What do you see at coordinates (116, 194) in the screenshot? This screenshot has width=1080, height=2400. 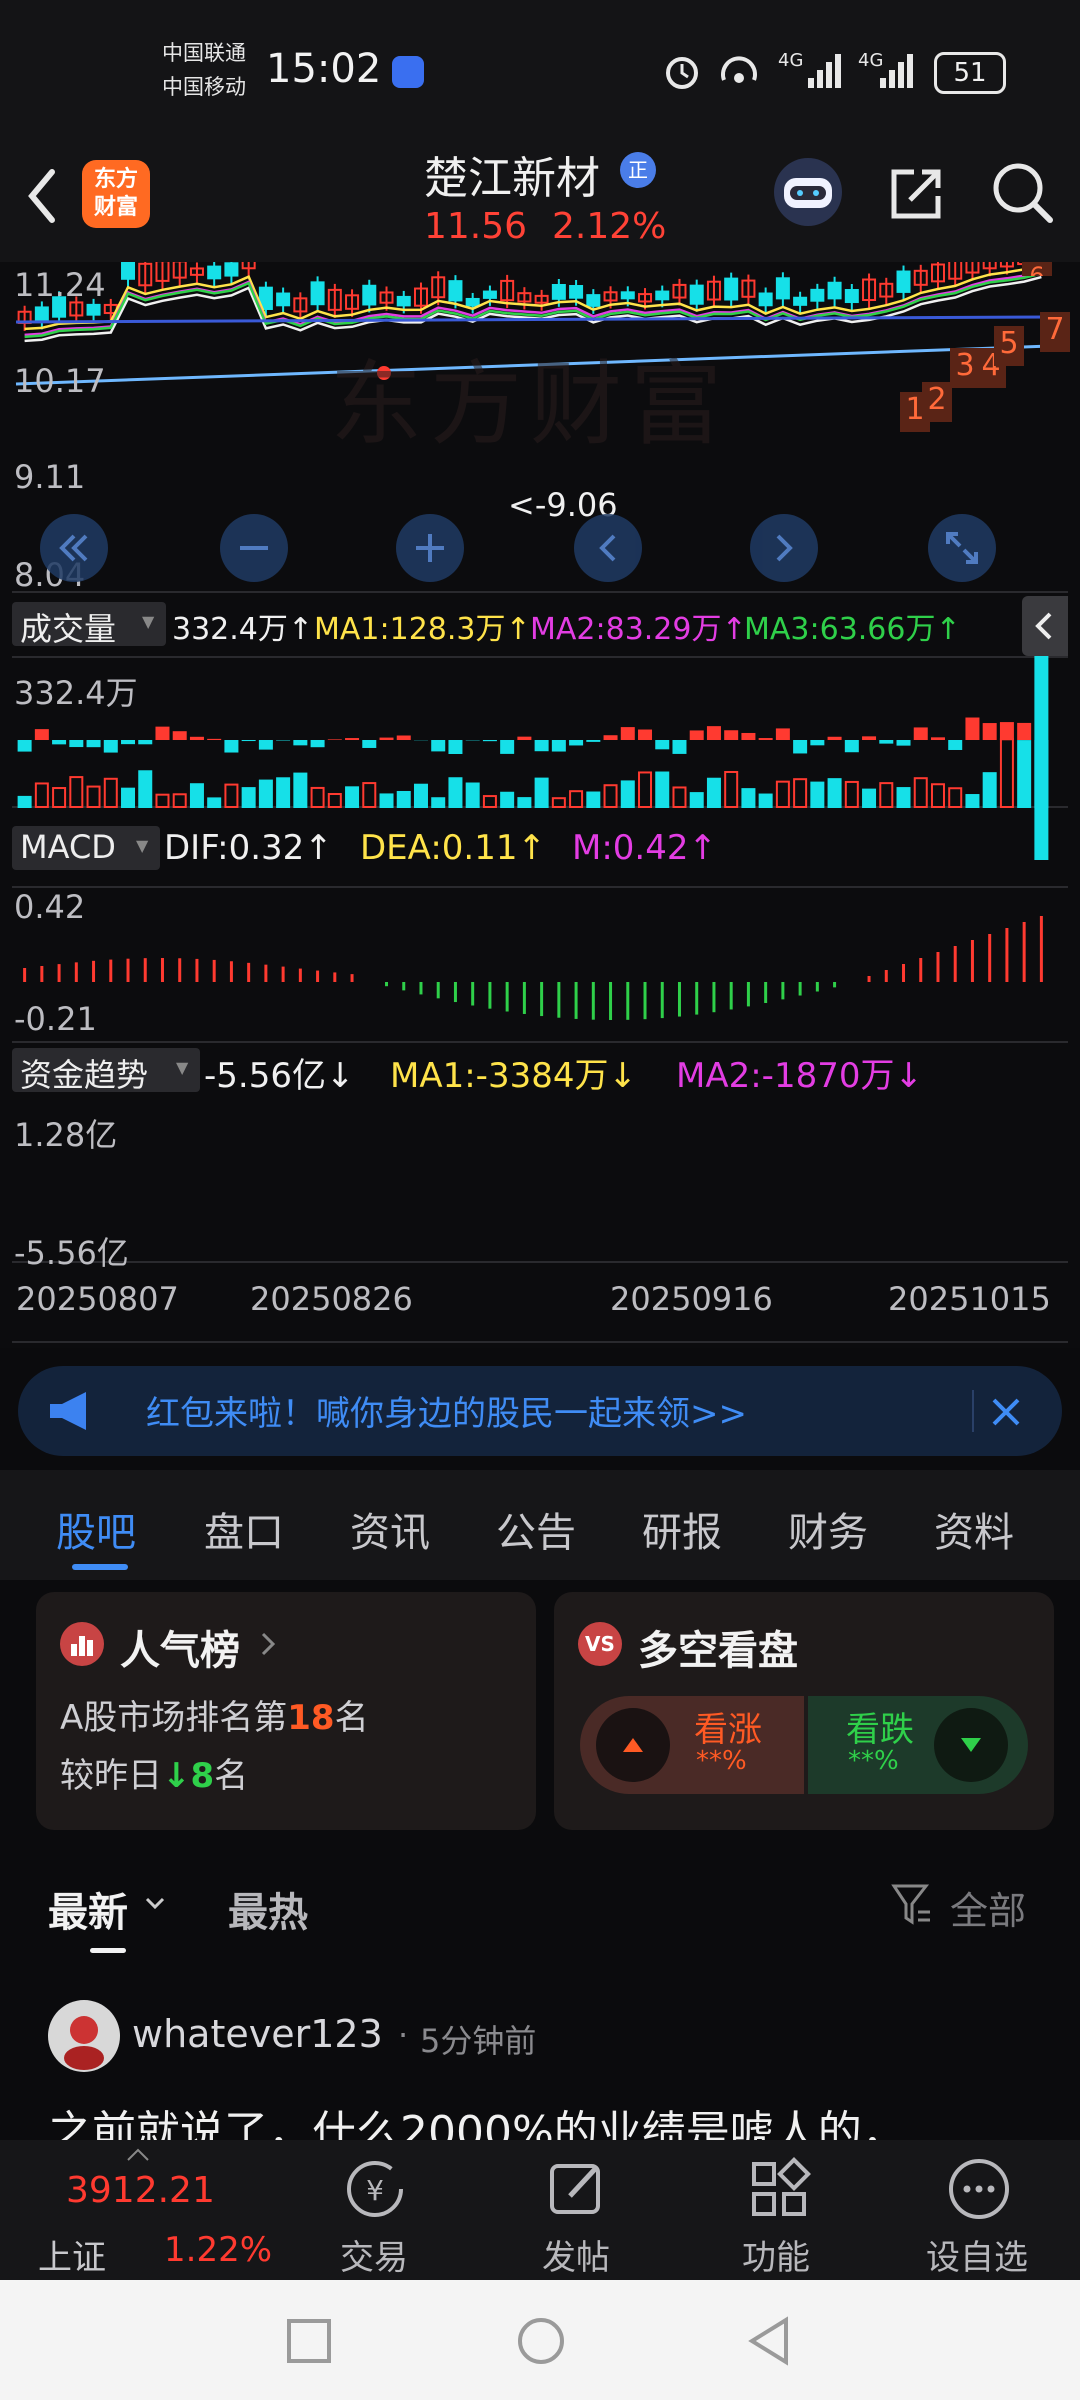 I see `brand-logo: 东方 财富` at bounding box center [116, 194].